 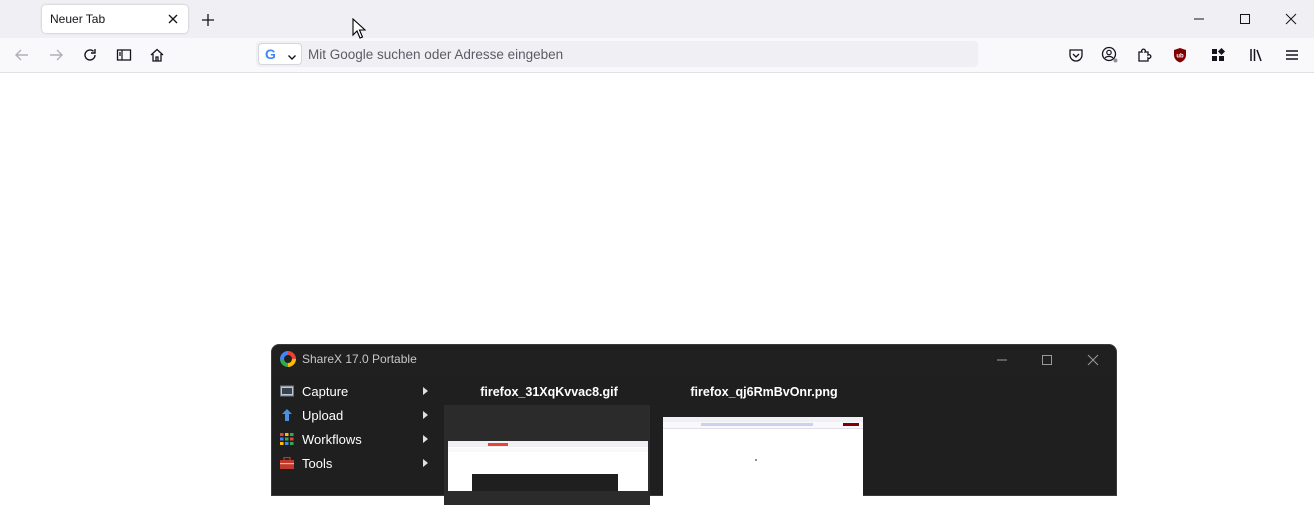 What do you see at coordinates (173, 19) in the screenshot?
I see `close-tab-icon` at bounding box center [173, 19].